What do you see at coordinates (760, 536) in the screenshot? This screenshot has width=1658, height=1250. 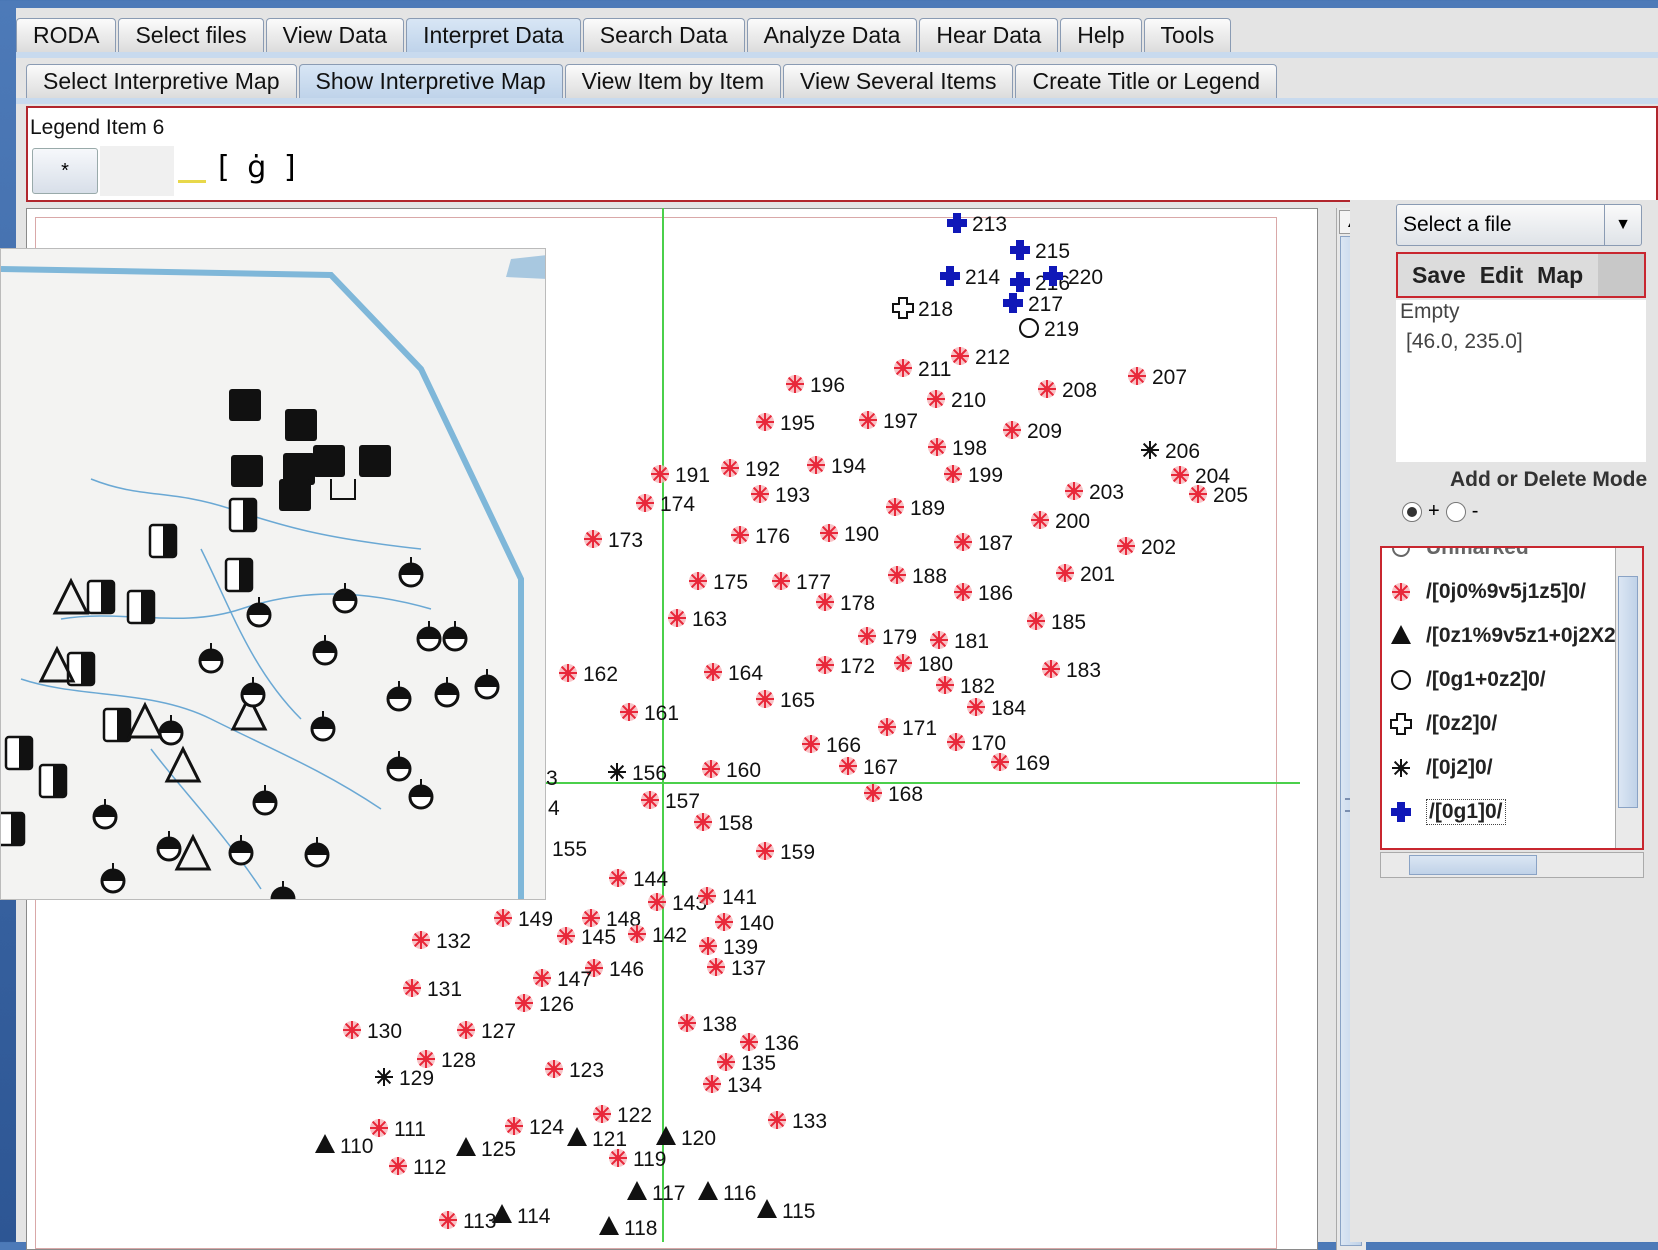 I see `map-point-176: 176` at bounding box center [760, 536].